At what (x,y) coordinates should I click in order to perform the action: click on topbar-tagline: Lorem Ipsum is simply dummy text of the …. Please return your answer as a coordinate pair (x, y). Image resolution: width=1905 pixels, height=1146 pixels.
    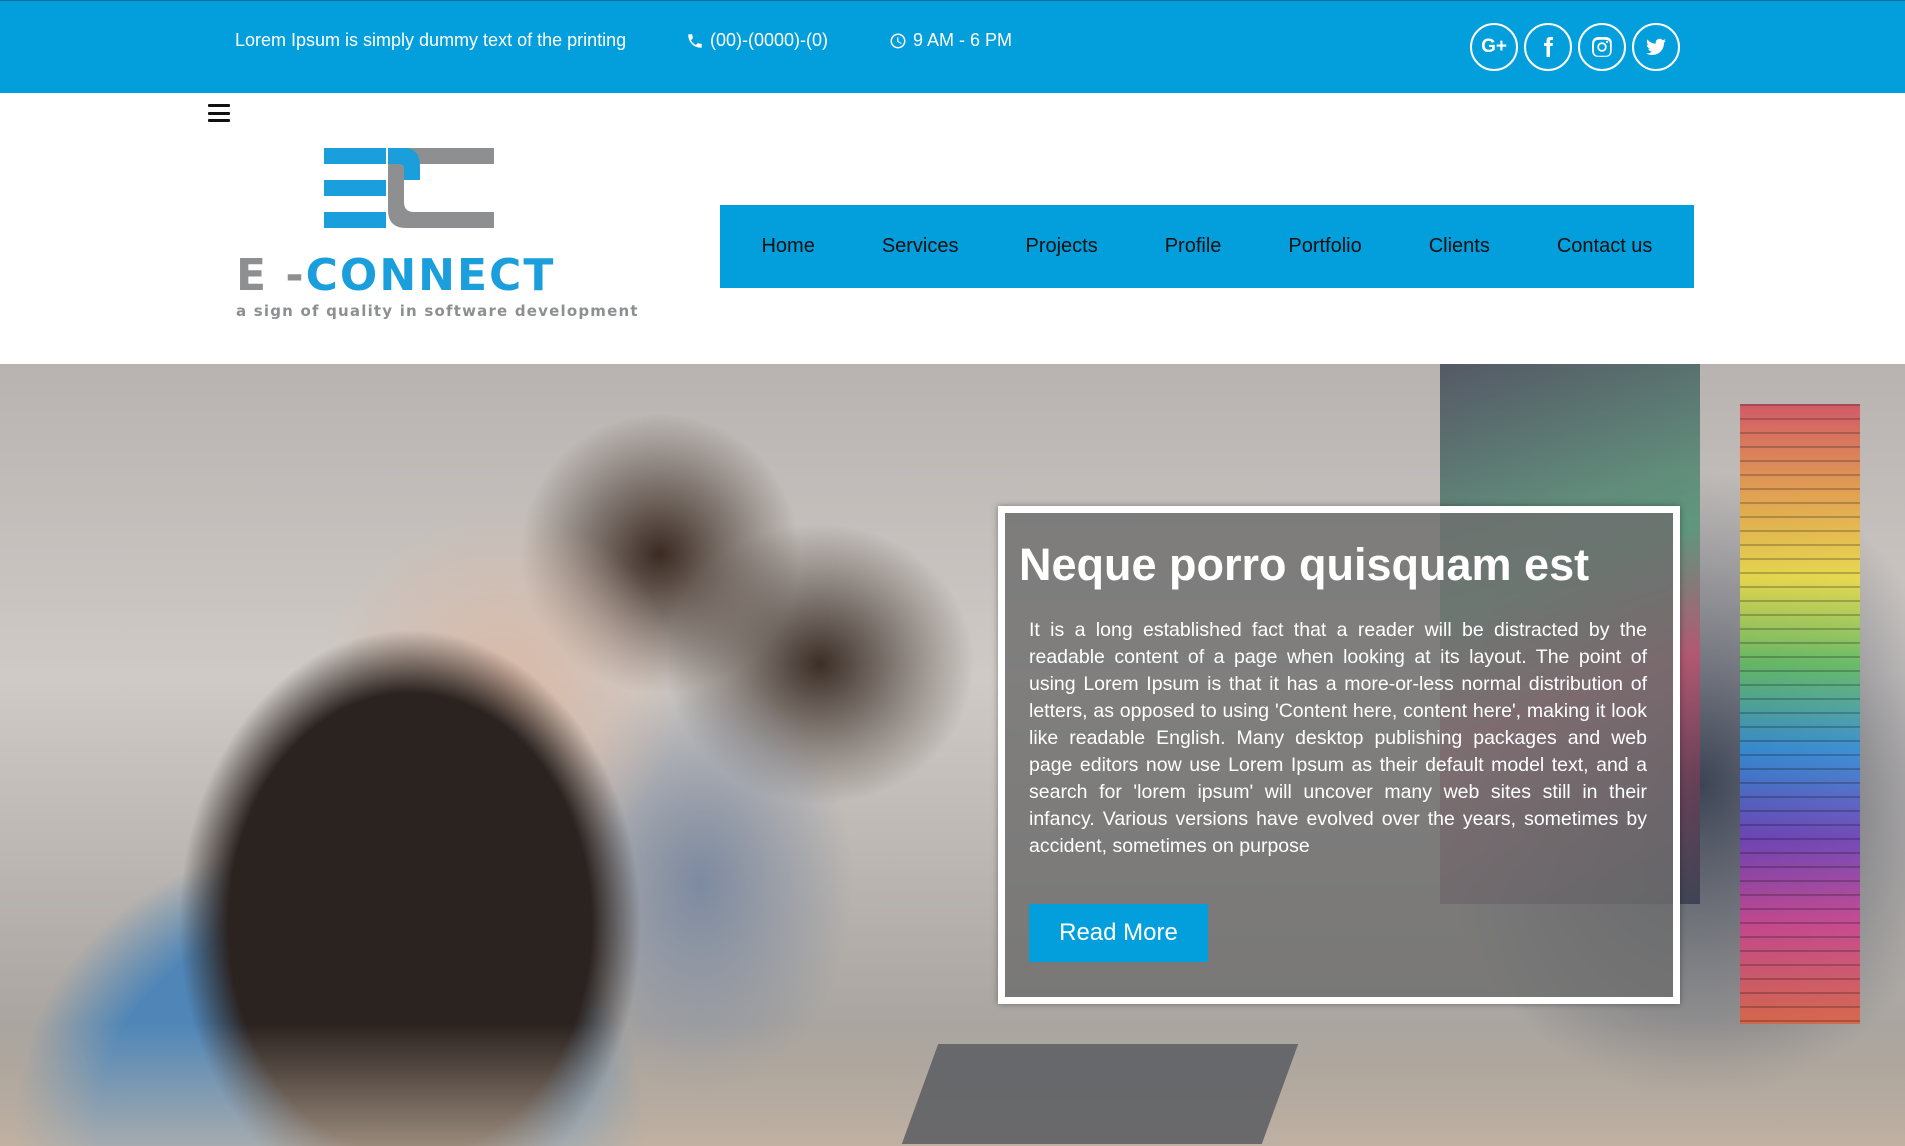
    Looking at the image, I should click on (430, 40).